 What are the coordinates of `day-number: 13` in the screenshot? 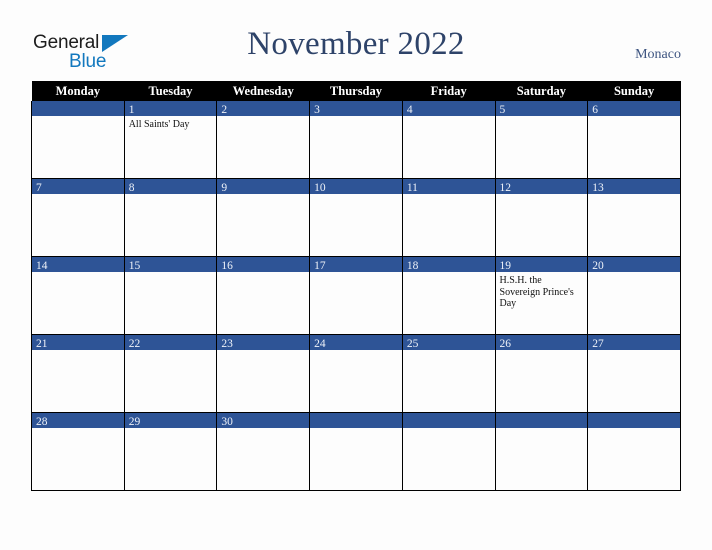 It's located at (598, 188).